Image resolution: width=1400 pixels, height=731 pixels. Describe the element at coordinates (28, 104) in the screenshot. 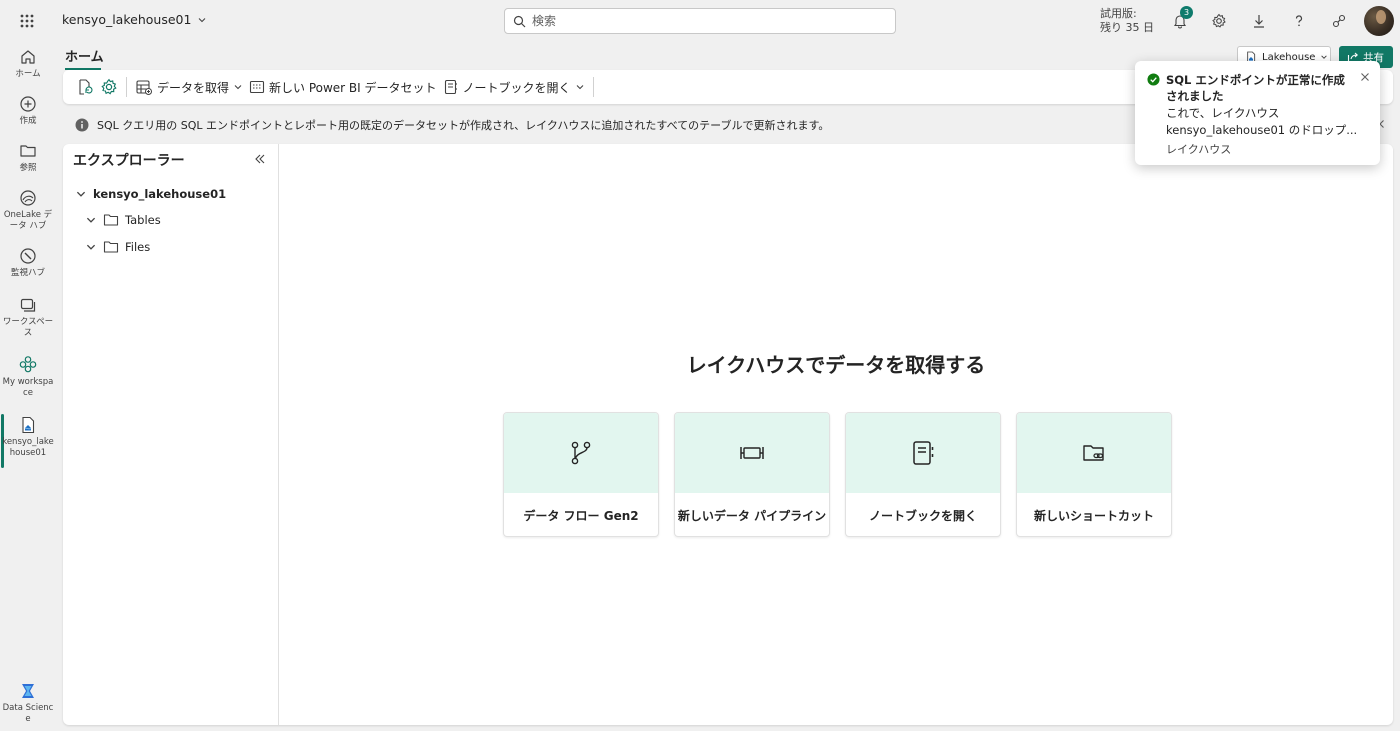

I see `add-circle-icon` at that location.